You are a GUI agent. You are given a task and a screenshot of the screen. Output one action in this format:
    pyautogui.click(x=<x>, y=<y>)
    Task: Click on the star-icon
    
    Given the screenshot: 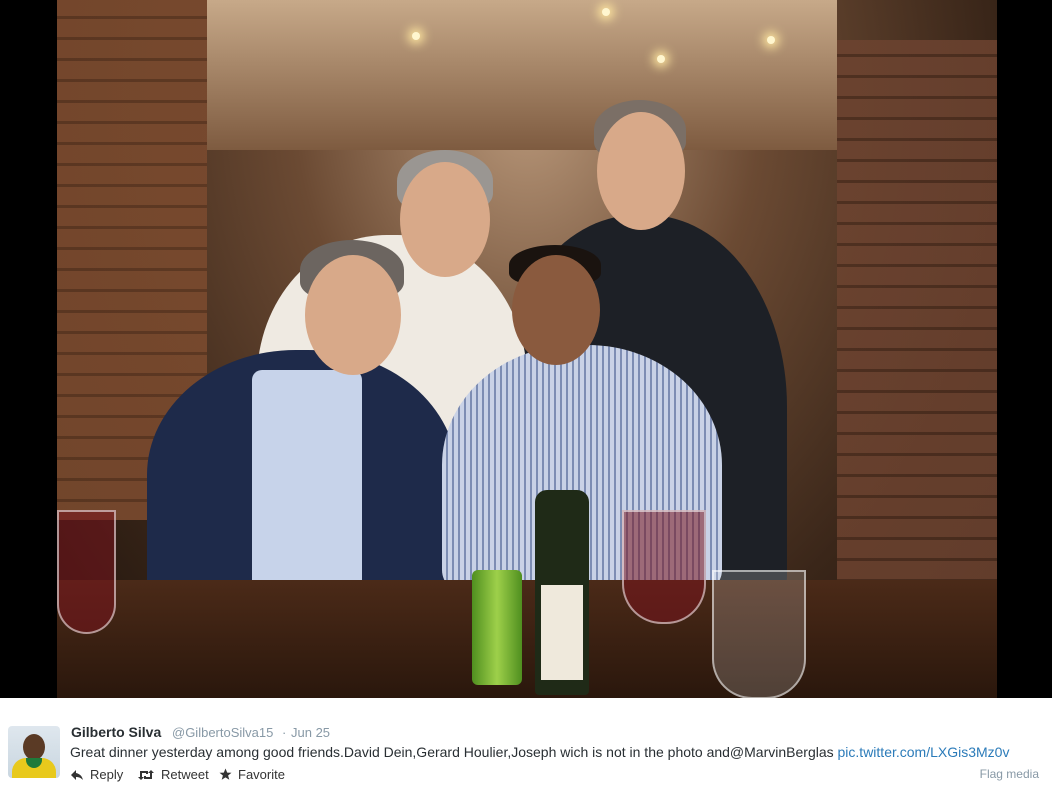 What is the action you would take?
    pyautogui.click(x=225, y=774)
    